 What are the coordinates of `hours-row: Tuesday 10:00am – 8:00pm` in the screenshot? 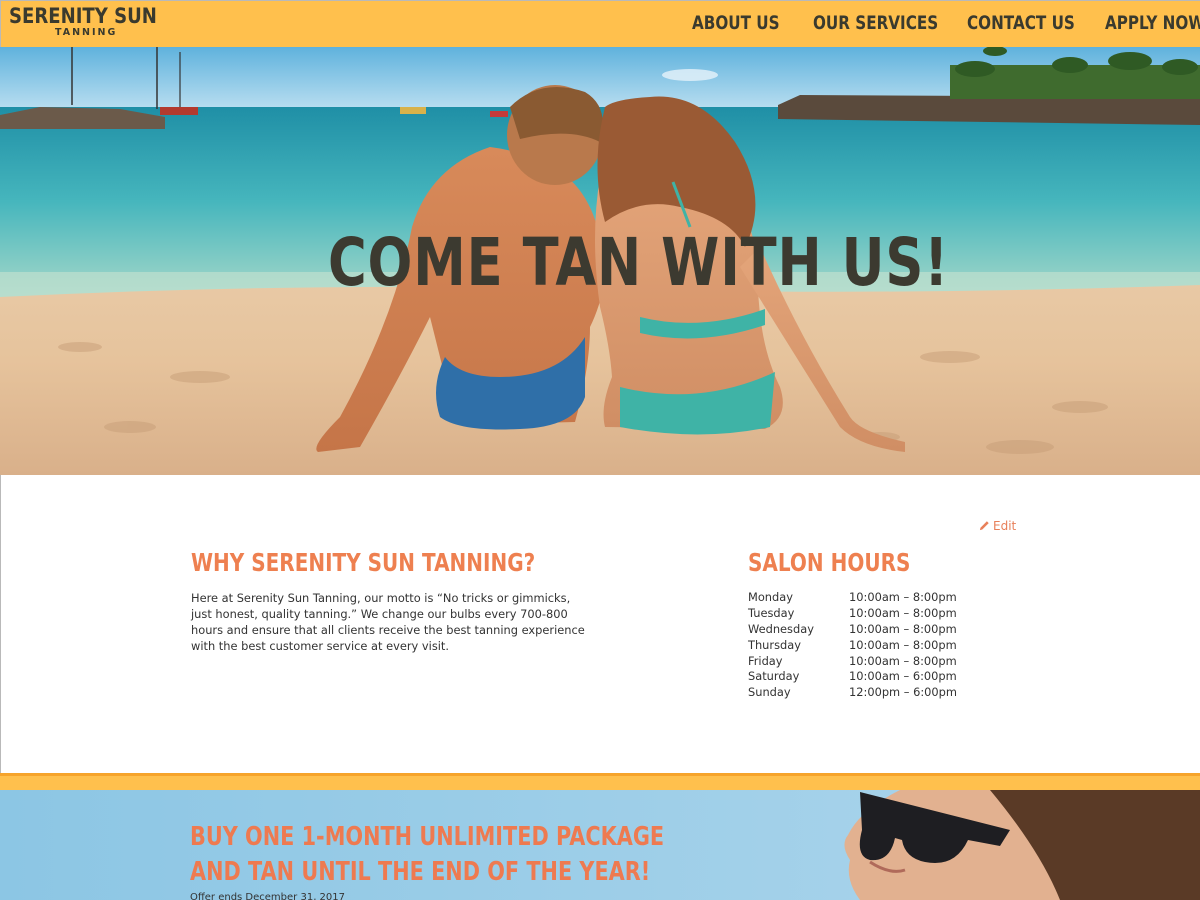 It's located at (852, 614).